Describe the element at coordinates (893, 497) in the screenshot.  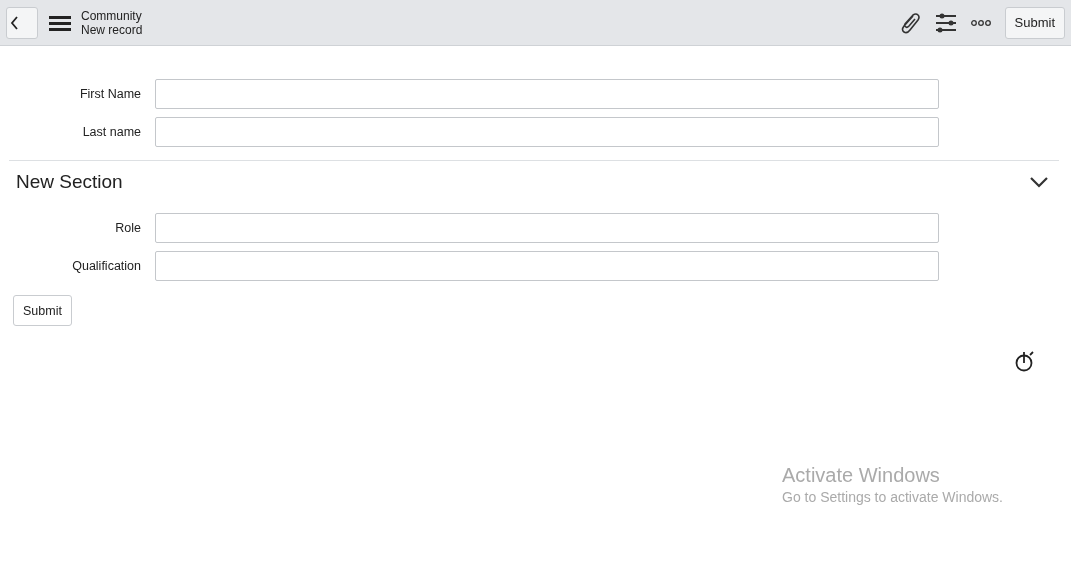
I see `activation-notice-text: Go to Settings to activate Windows.` at that location.